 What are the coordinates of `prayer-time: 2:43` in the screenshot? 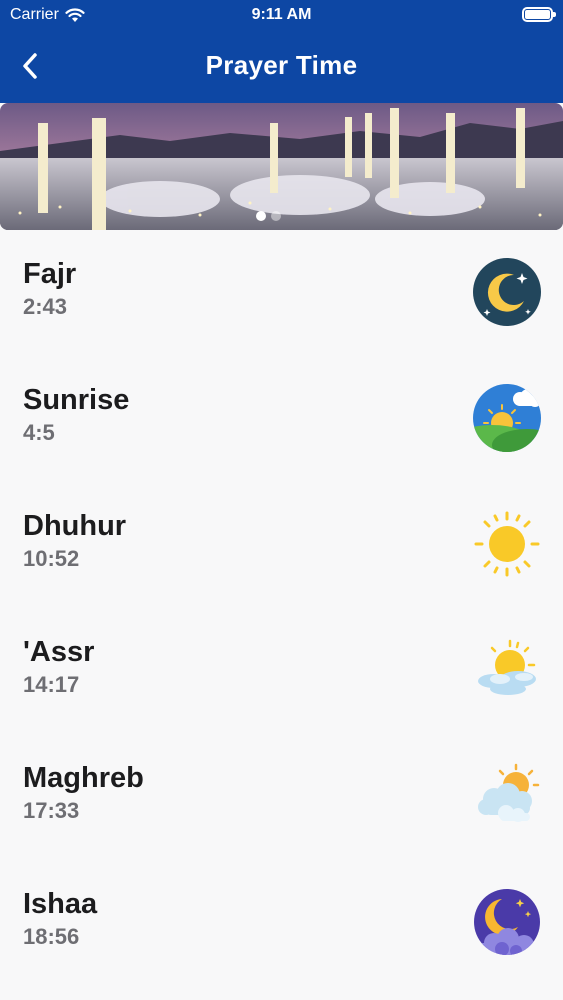 It's located at (45, 306).